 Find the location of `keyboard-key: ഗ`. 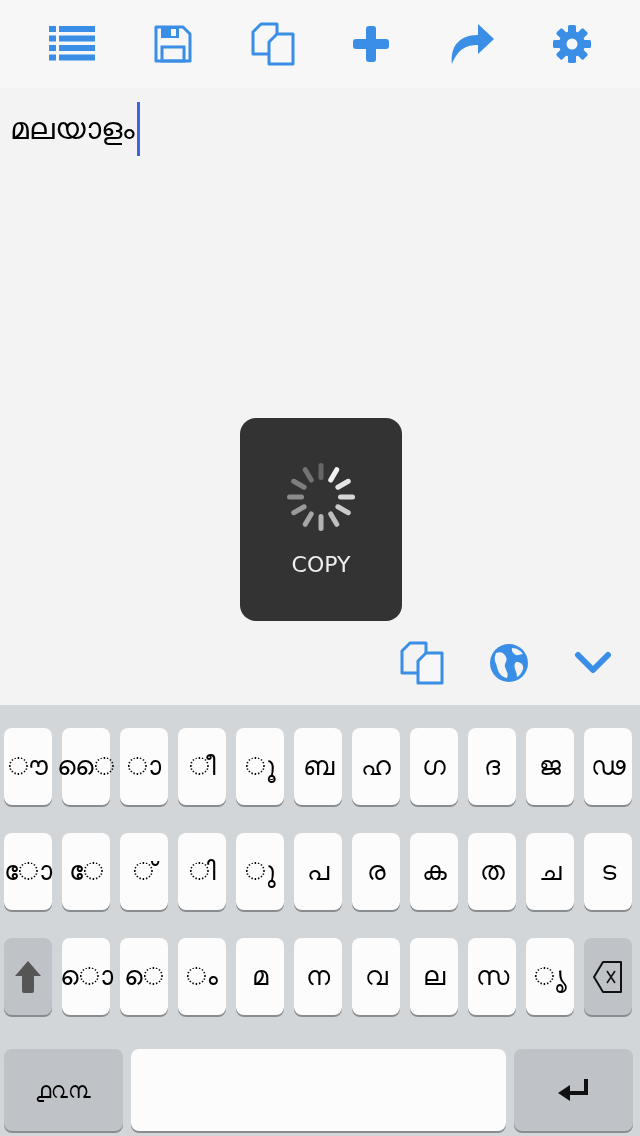

keyboard-key: ഗ is located at coordinates (434, 766).